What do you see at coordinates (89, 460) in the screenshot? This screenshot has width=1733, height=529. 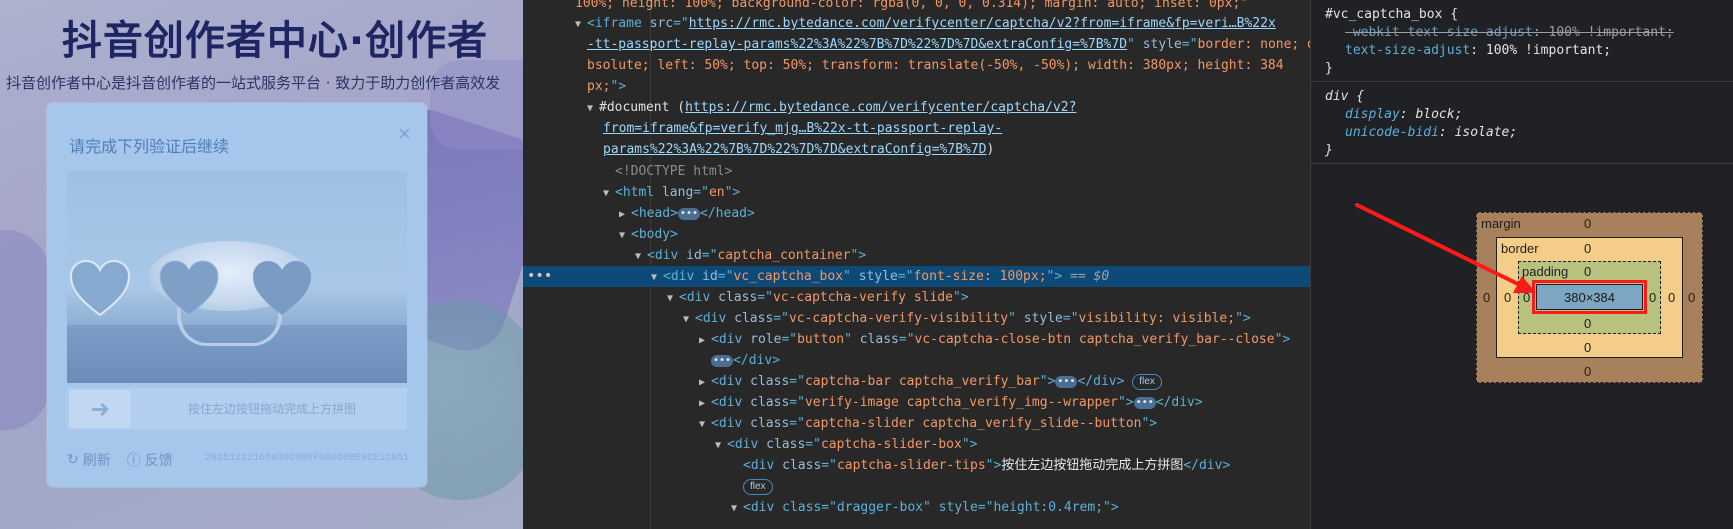 I see `refresh-button: ↻ 刷新` at bounding box center [89, 460].